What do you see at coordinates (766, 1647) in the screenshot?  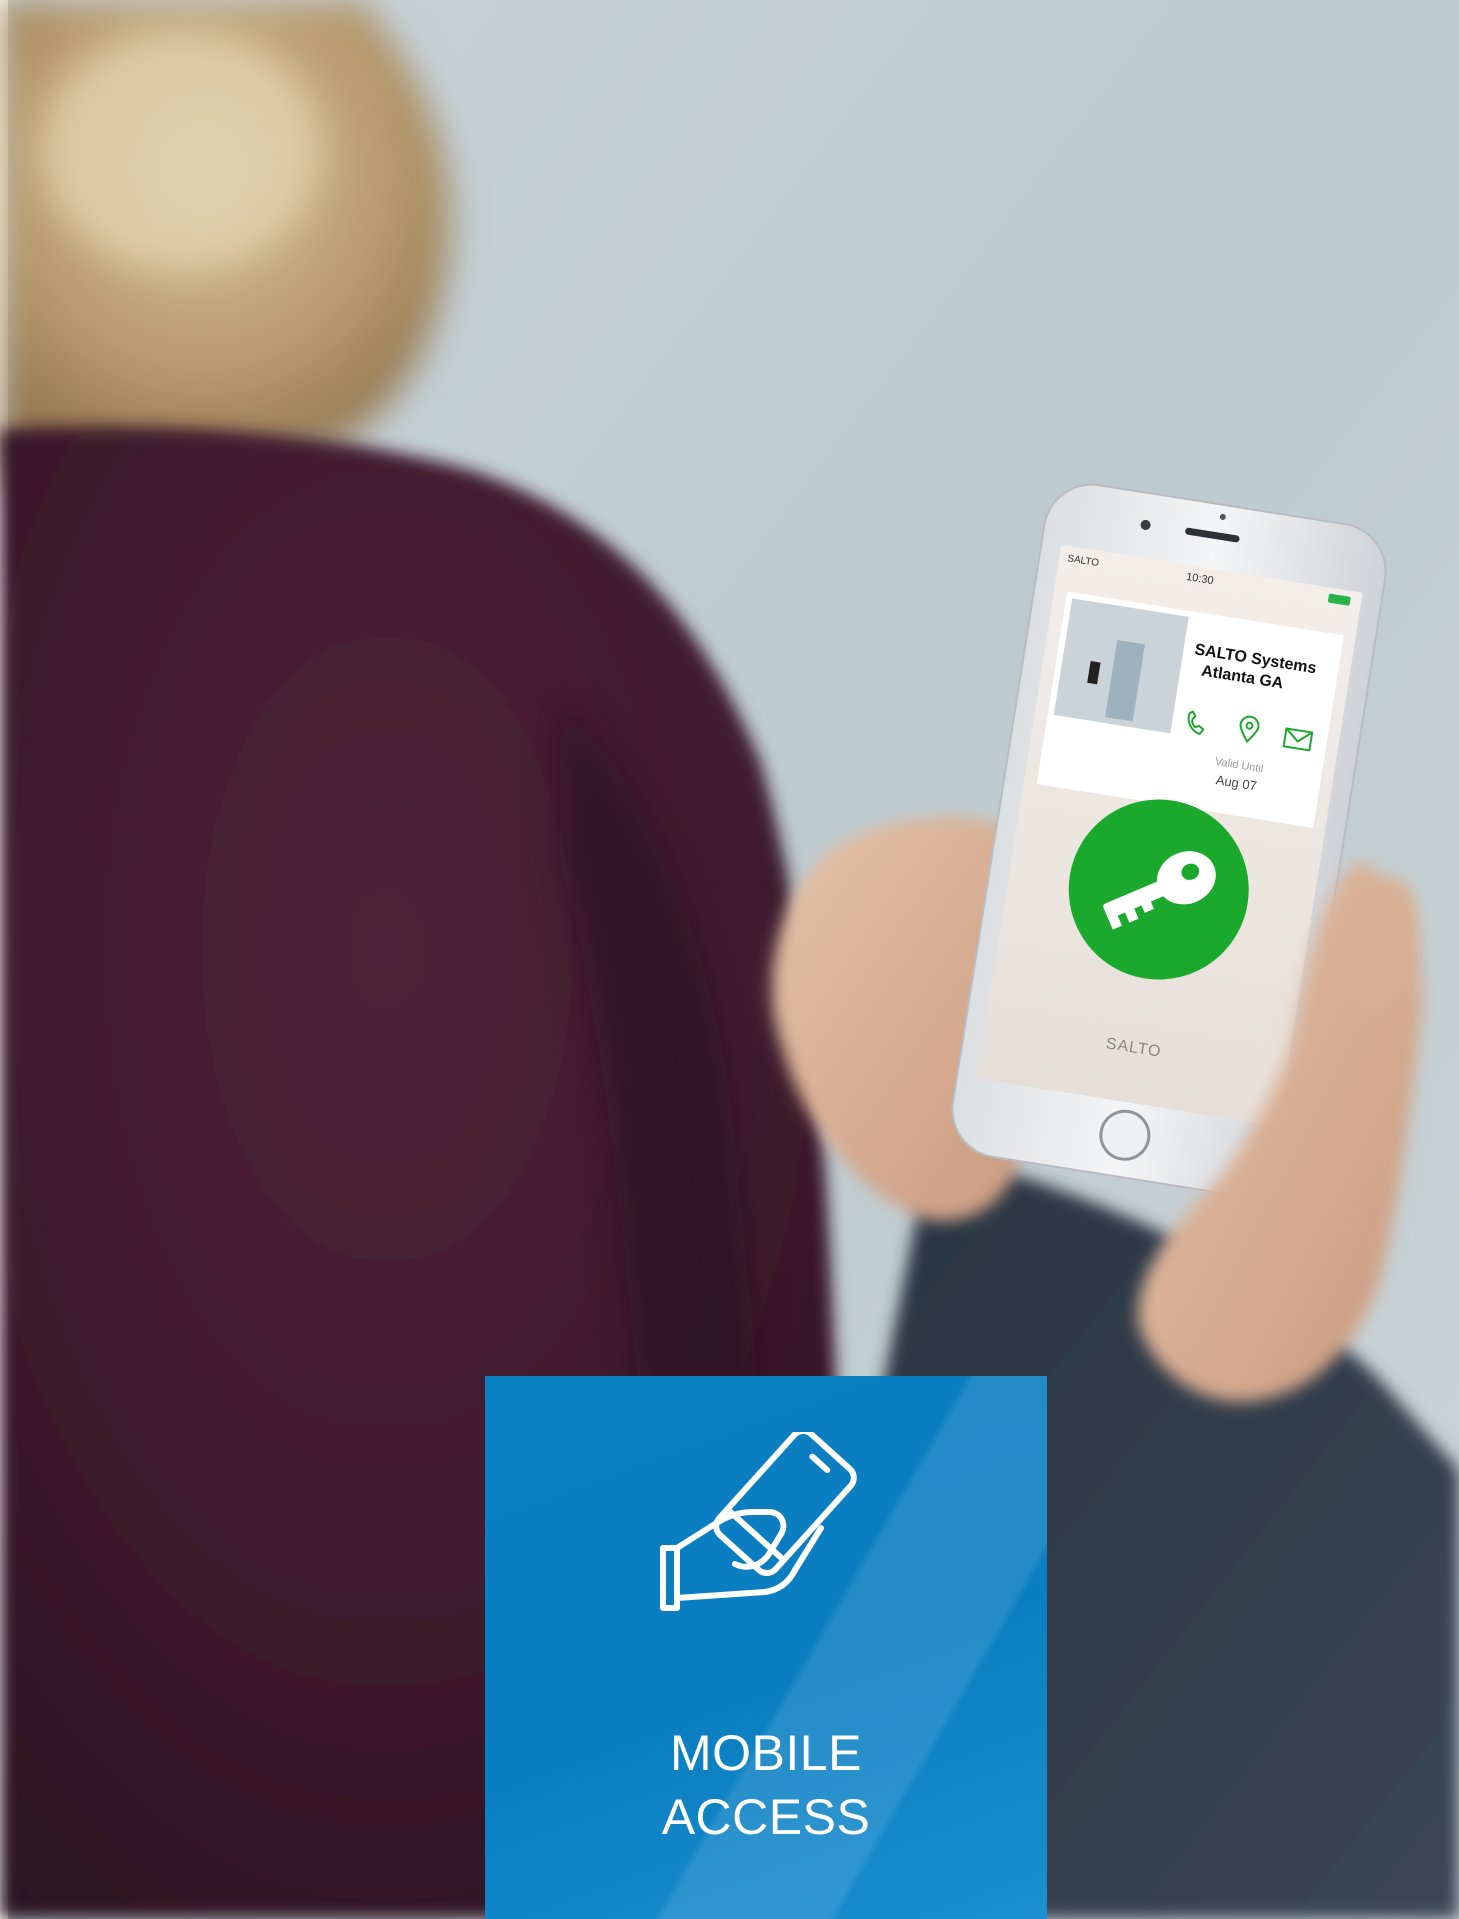 I see `mobile-access-tile: MOBILE ACCESS` at bounding box center [766, 1647].